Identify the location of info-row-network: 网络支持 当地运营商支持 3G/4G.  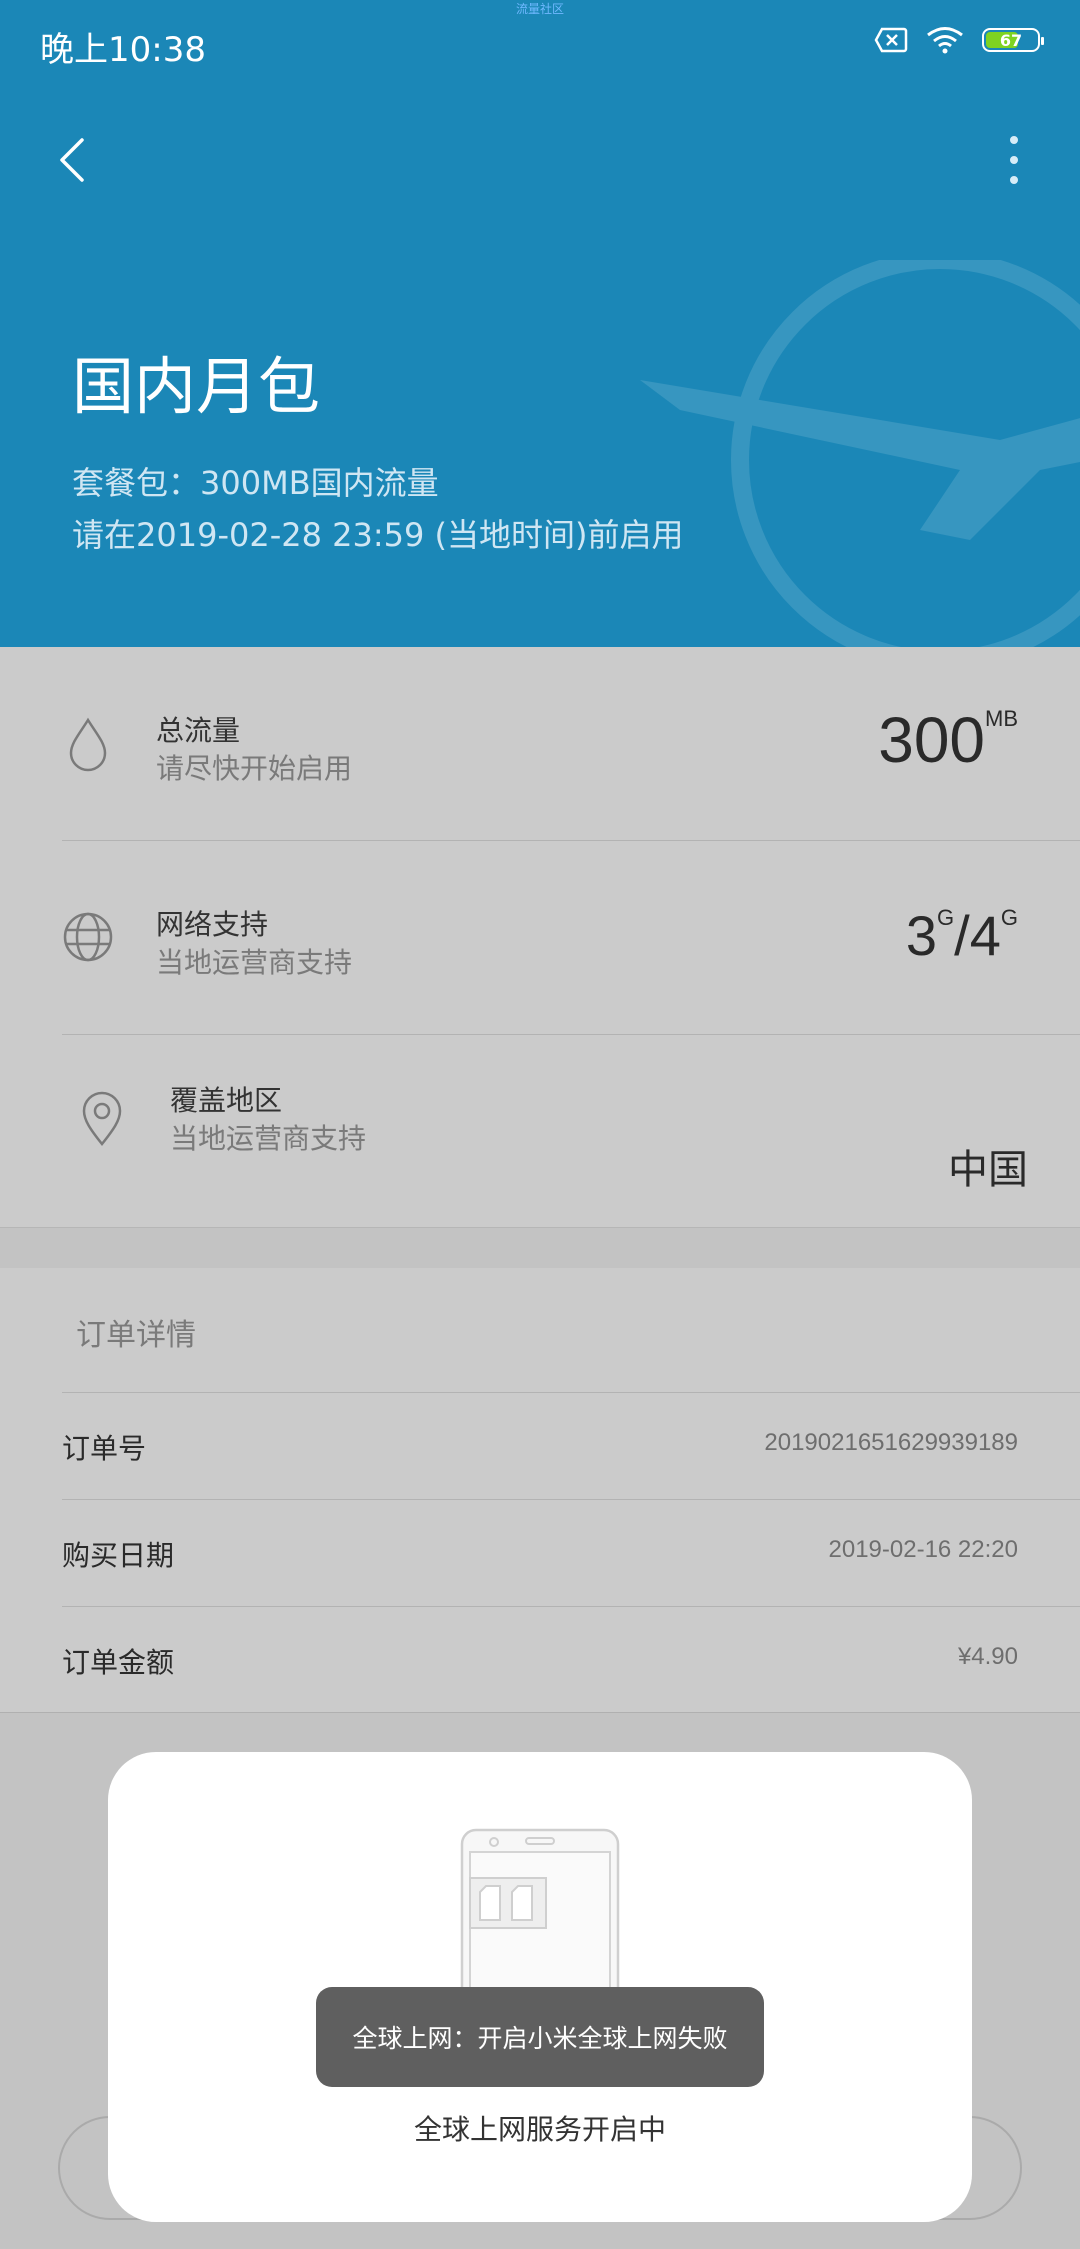
(540, 938).